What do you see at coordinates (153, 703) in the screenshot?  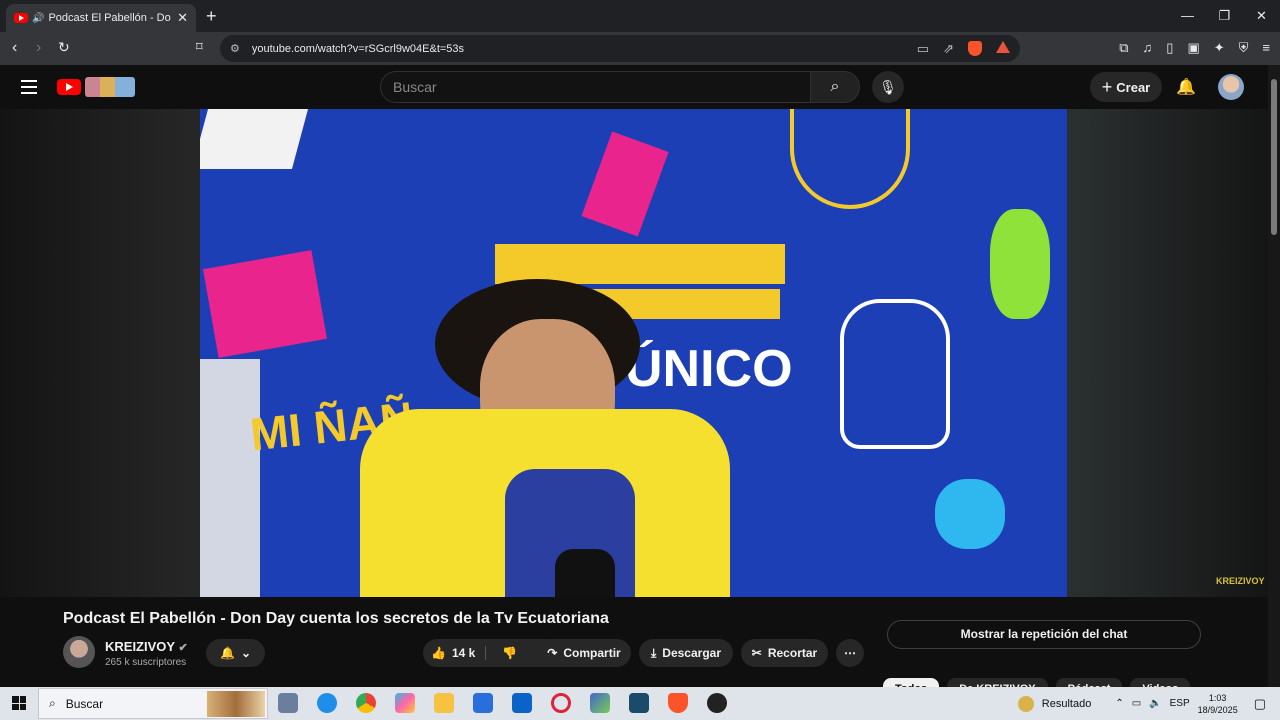 I see `taskbar-search-box: ⌕ Buscar` at bounding box center [153, 703].